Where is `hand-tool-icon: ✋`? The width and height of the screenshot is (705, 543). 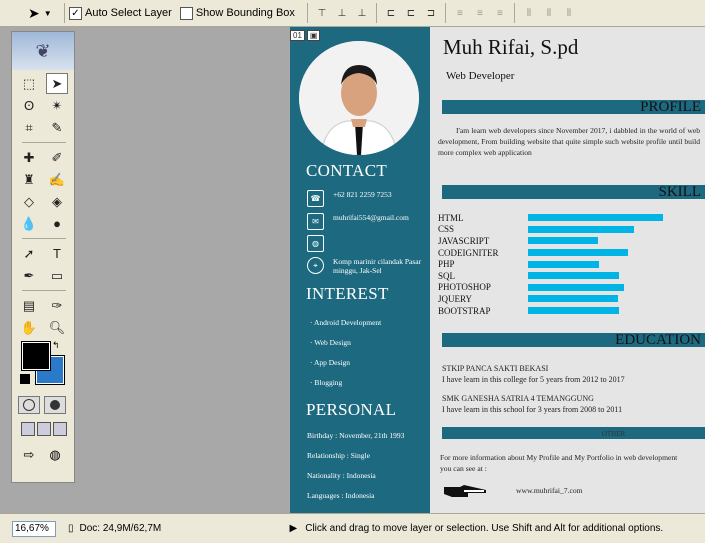 hand-tool-icon: ✋ is located at coordinates (29, 327).